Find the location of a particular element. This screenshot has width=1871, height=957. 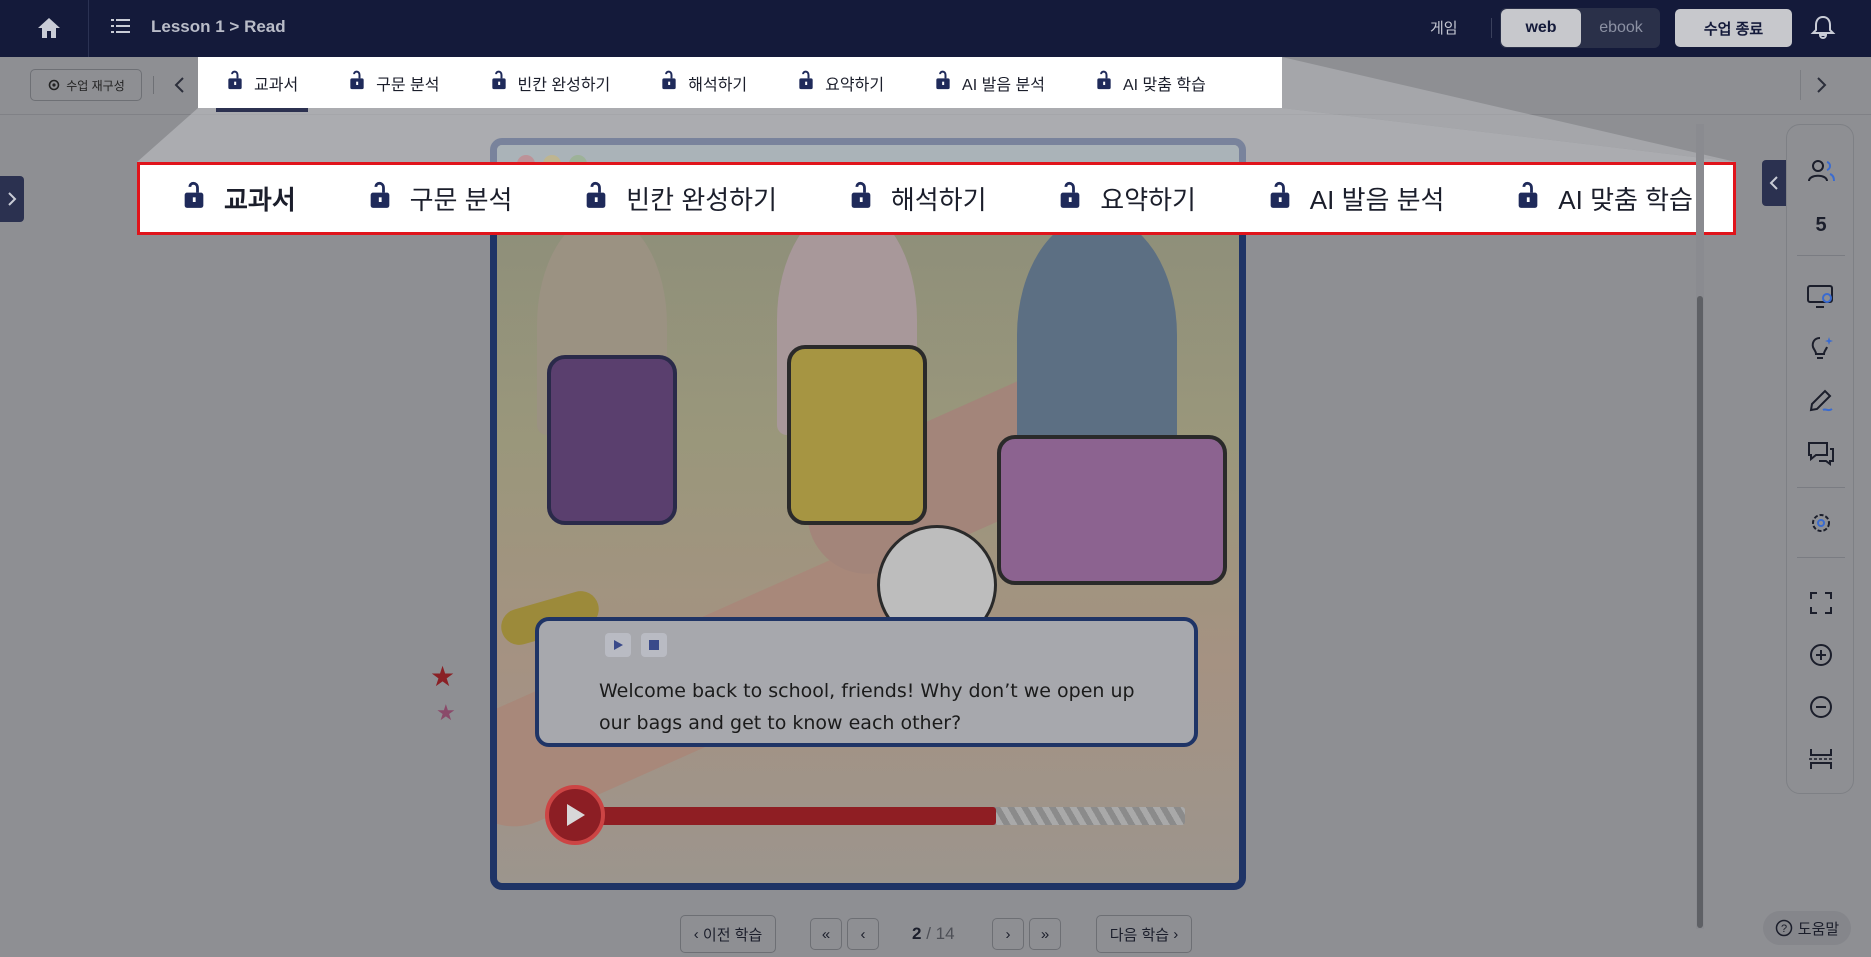

previous-page-button: ‹ is located at coordinates (863, 934).